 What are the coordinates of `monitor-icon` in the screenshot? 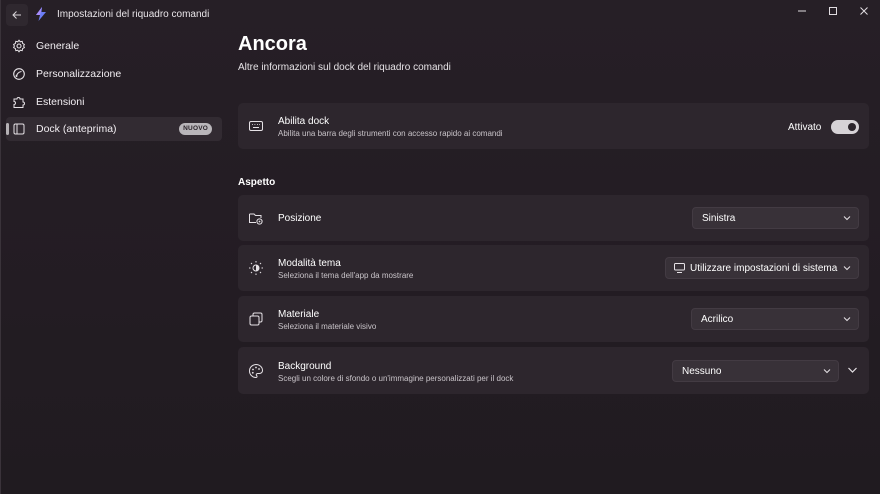 It's located at (679, 268).